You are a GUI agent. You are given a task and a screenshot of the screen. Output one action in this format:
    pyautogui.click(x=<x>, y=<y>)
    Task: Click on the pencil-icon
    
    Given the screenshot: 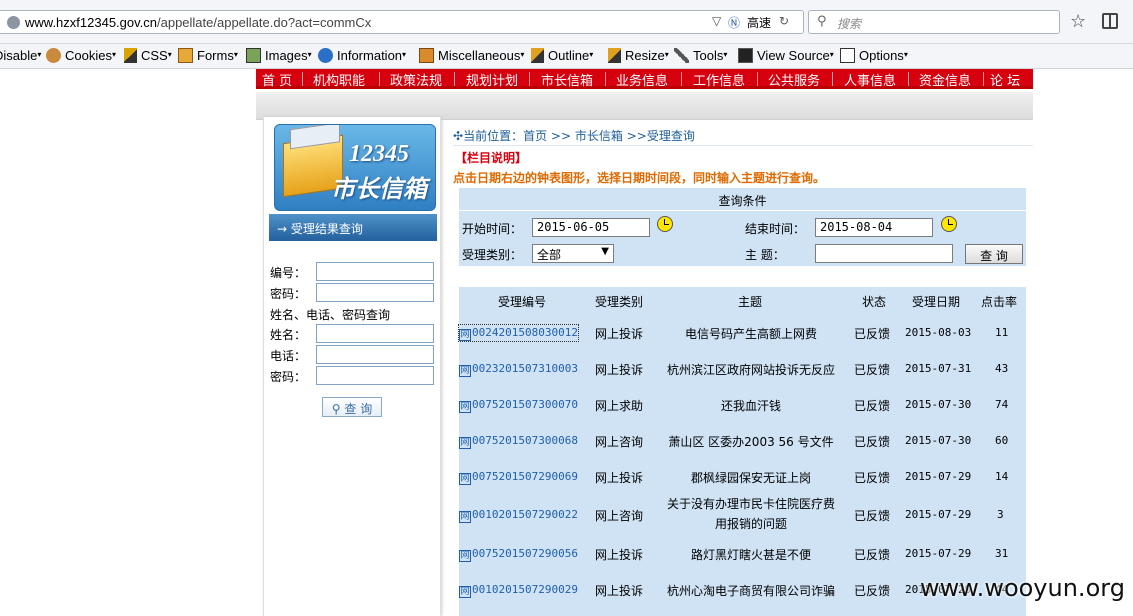 What is the action you would take?
    pyautogui.click(x=614, y=55)
    